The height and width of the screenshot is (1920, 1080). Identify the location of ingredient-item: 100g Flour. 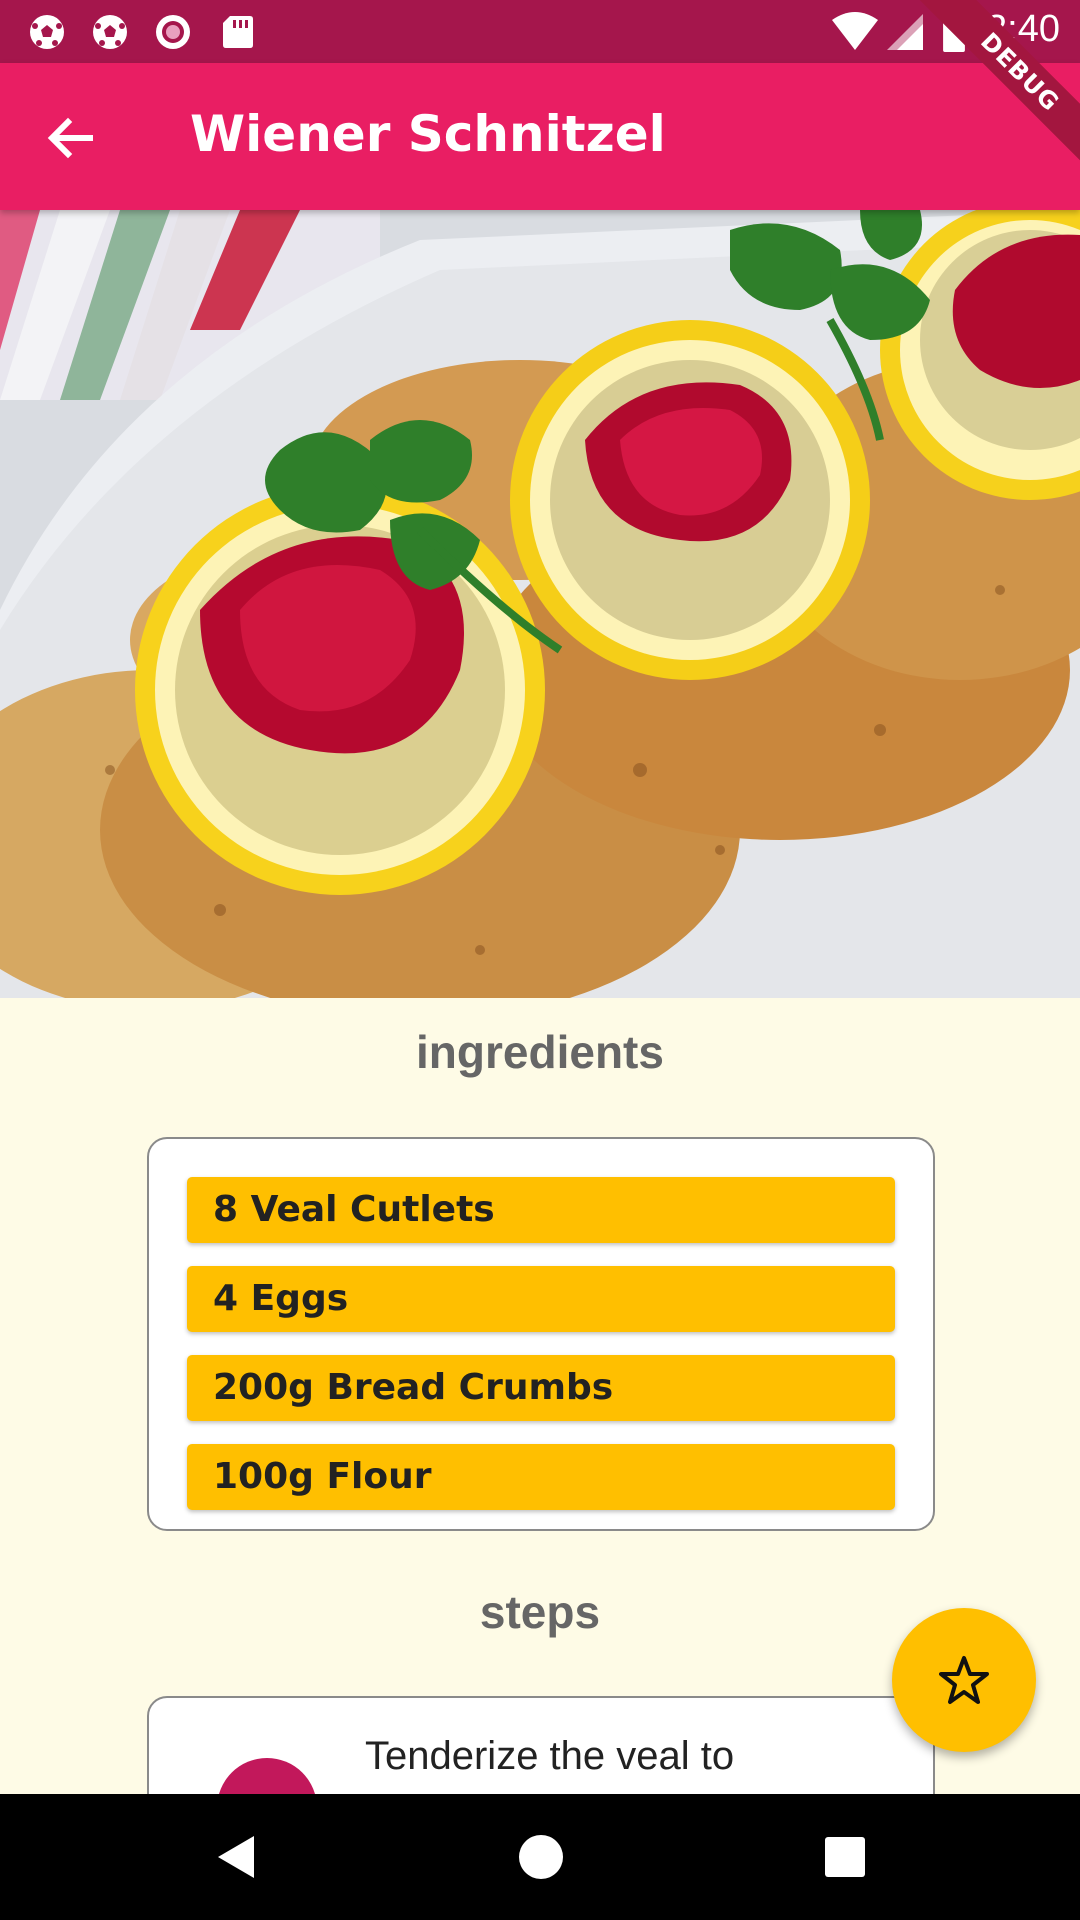
(541, 1477).